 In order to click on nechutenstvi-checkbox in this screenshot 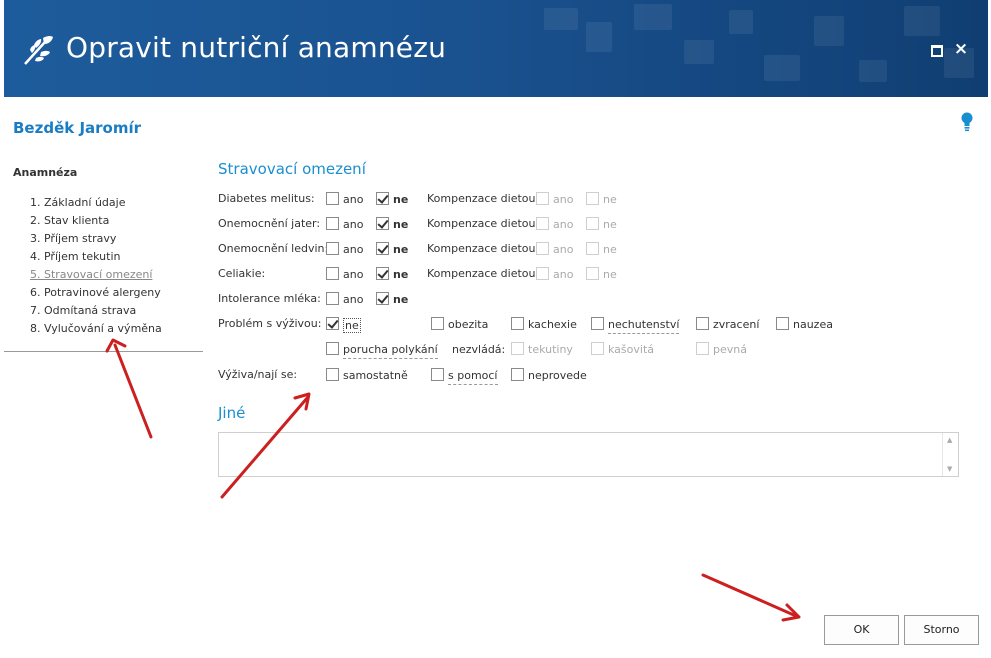, I will do `click(597, 323)`.